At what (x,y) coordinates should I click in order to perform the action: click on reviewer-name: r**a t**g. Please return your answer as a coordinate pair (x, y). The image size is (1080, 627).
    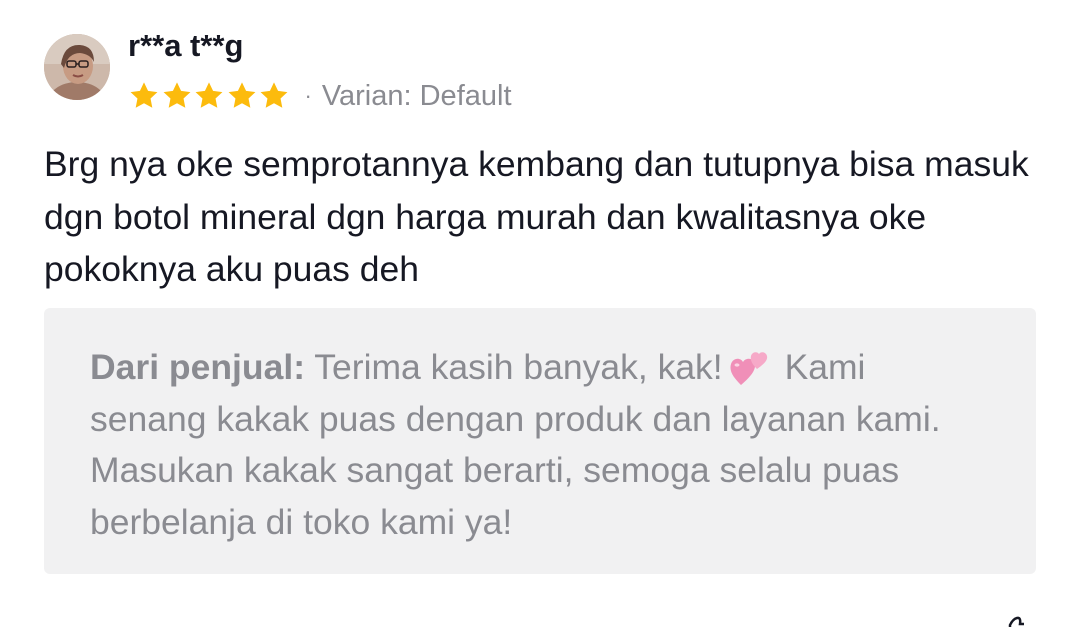
    Looking at the image, I should click on (185, 46).